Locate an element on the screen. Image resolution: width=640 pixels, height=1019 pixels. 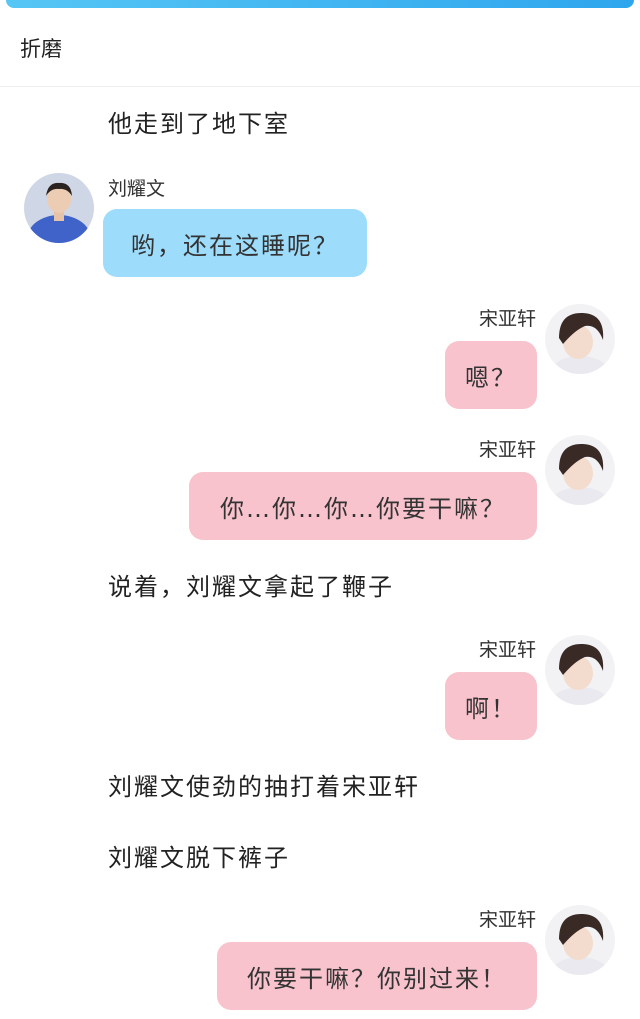
message-text: 嗯？ is located at coordinates (491, 377).